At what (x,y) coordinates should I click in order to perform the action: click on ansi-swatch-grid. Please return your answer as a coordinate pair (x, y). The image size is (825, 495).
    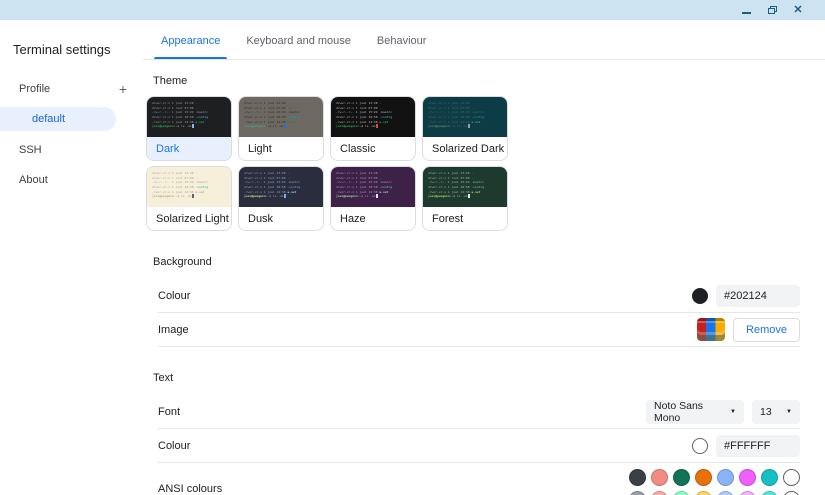
    Looking at the image, I should click on (714, 482).